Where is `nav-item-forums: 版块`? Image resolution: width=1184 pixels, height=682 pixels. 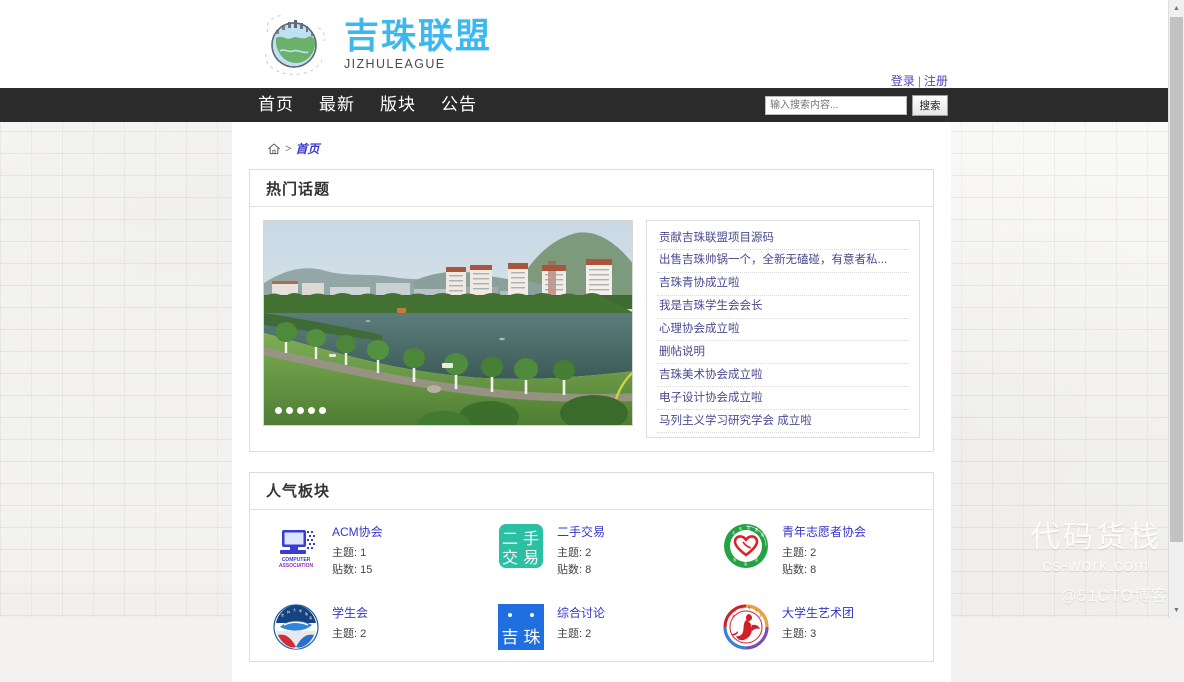 nav-item-forums: 版块 is located at coordinates (398, 105).